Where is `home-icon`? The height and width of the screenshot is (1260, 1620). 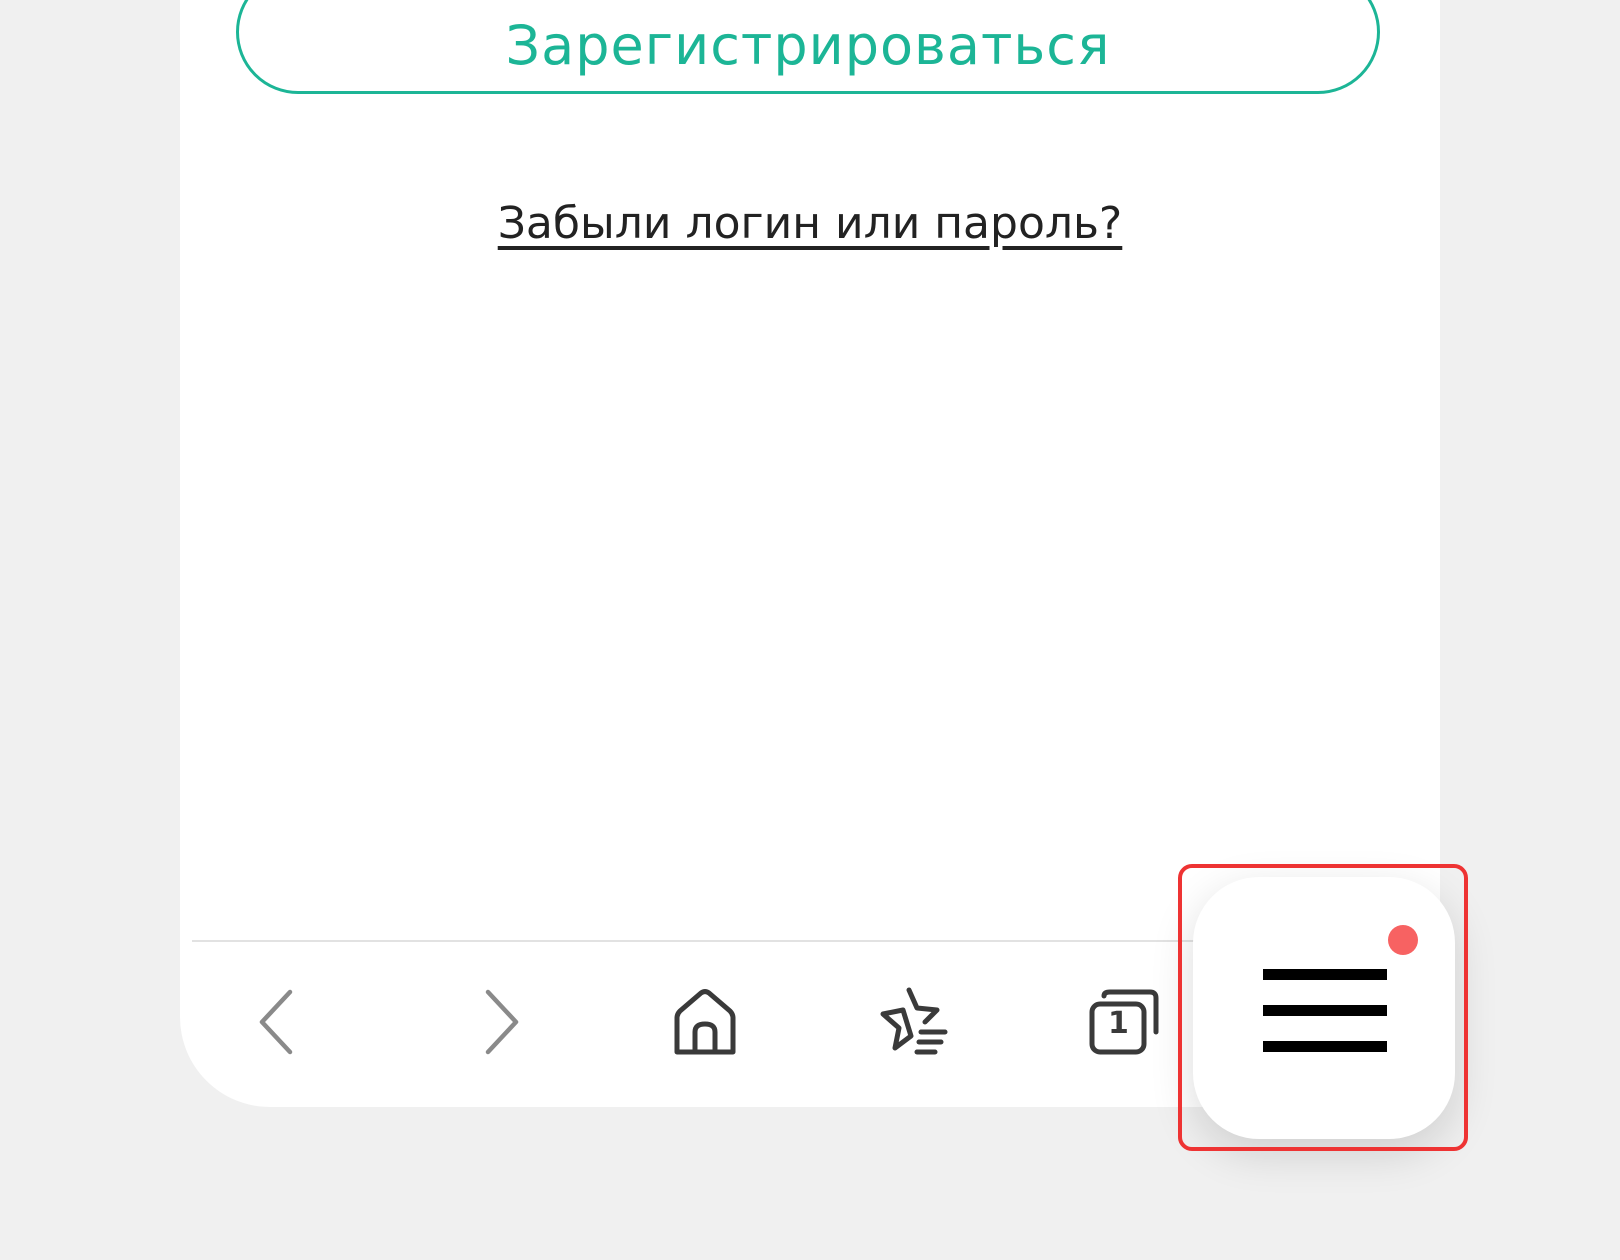 home-icon is located at coordinates (705, 1022).